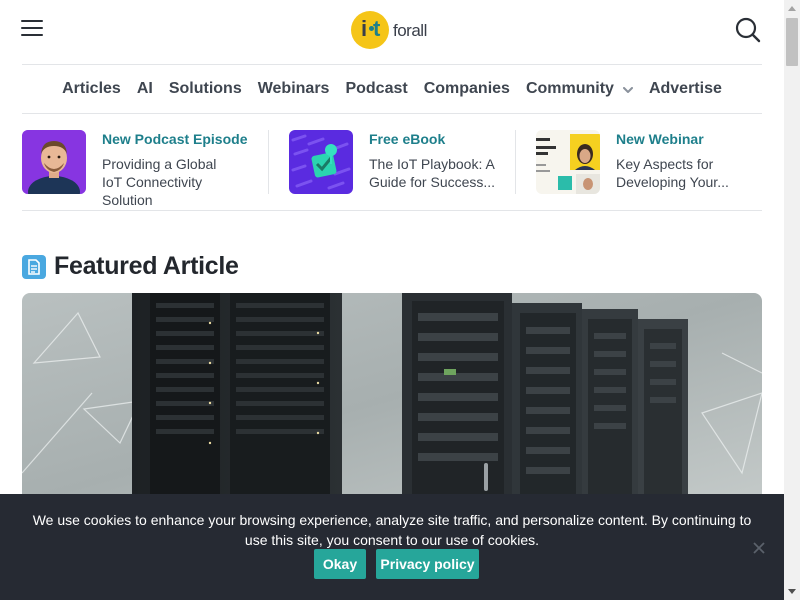 This screenshot has width=800, height=600. I want to click on featured-title: Featured Article, so click(146, 266).